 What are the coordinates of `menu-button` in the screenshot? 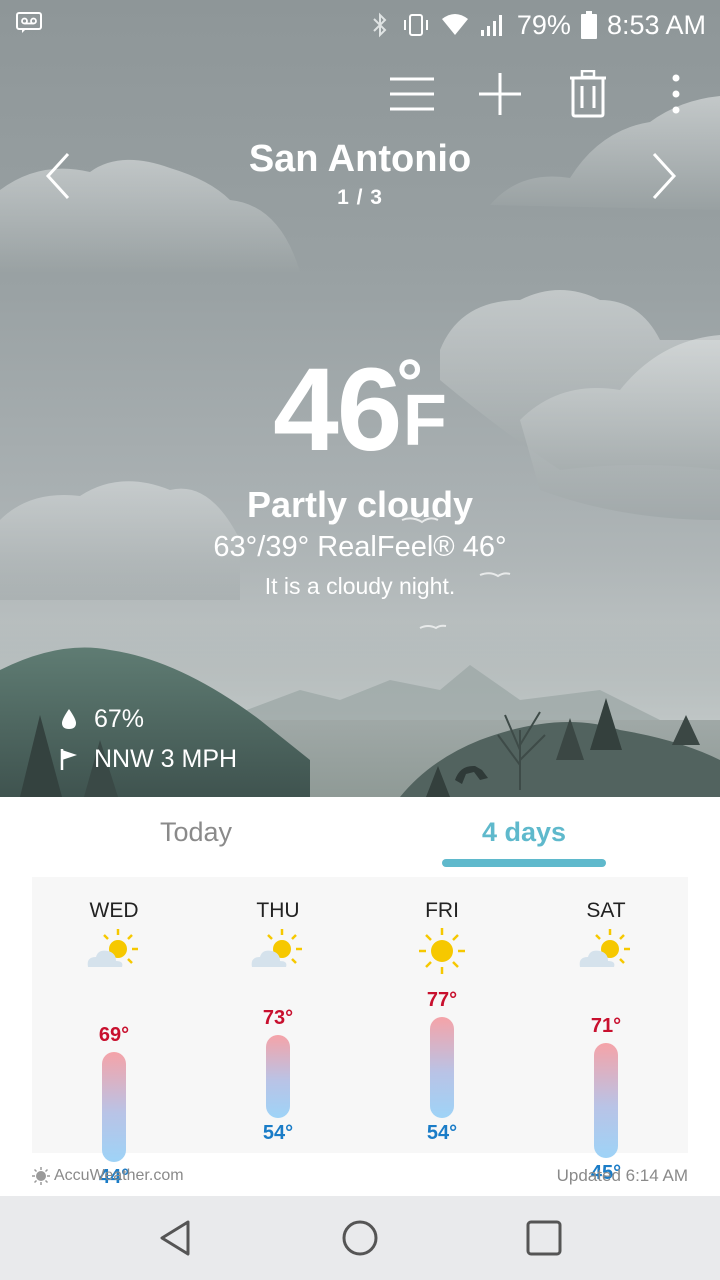 It's located at (412, 94).